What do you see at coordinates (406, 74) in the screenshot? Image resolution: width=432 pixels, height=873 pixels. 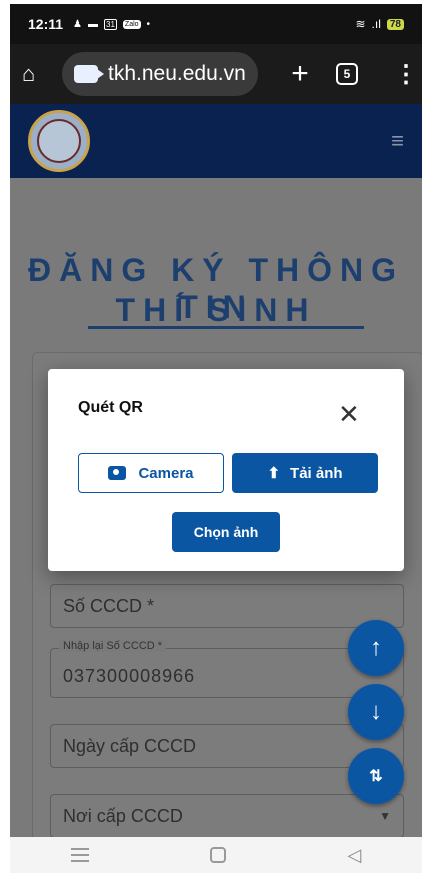 I see `more-menu-icon: ⋮` at bounding box center [406, 74].